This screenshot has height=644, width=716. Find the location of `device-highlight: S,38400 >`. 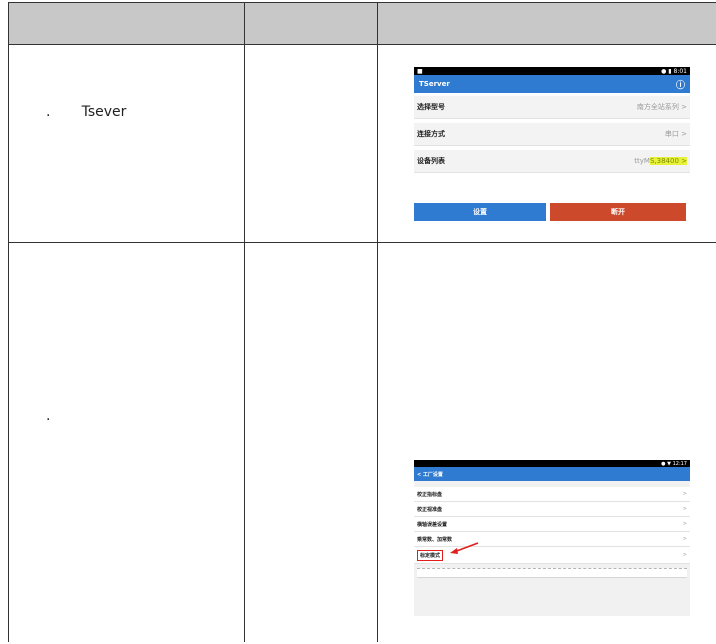

device-highlight: S,38400 > is located at coordinates (668, 161).